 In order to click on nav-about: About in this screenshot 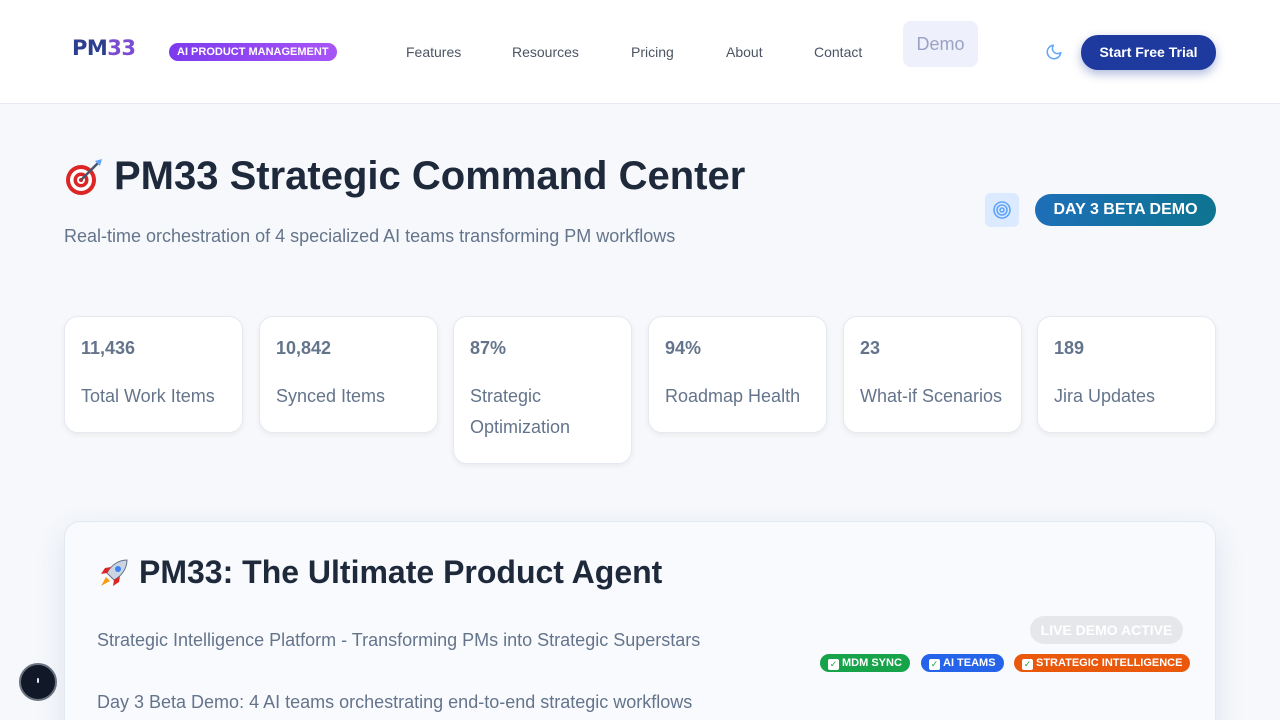, I will do `click(744, 52)`.